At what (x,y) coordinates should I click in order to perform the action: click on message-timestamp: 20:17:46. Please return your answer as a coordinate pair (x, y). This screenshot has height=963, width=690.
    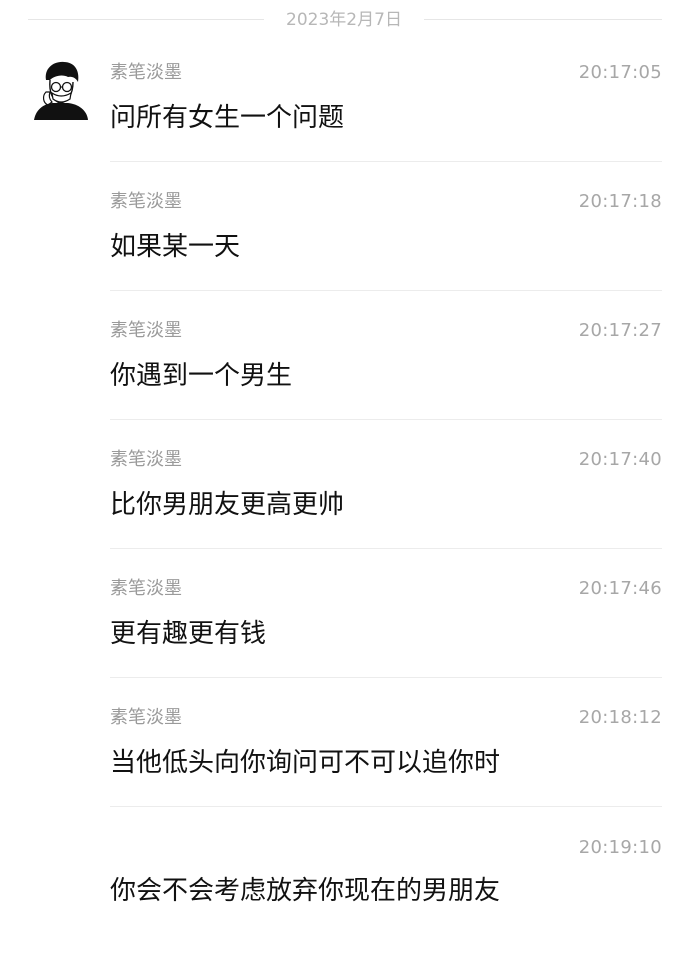
    Looking at the image, I should click on (620, 588).